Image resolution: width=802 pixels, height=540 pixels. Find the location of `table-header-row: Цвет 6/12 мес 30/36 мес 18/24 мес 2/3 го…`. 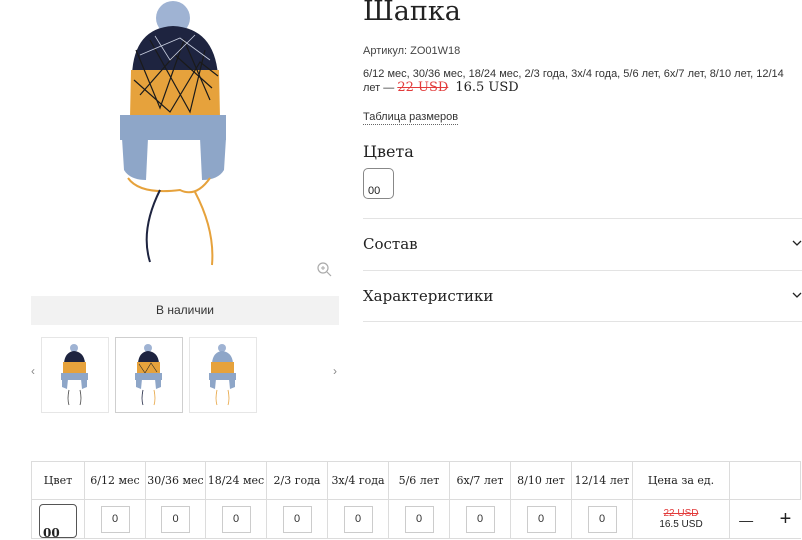

table-header-row: Цвет 6/12 мес 30/36 мес 18/24 мес 2/3 го… is located at coordinates (416, 480).